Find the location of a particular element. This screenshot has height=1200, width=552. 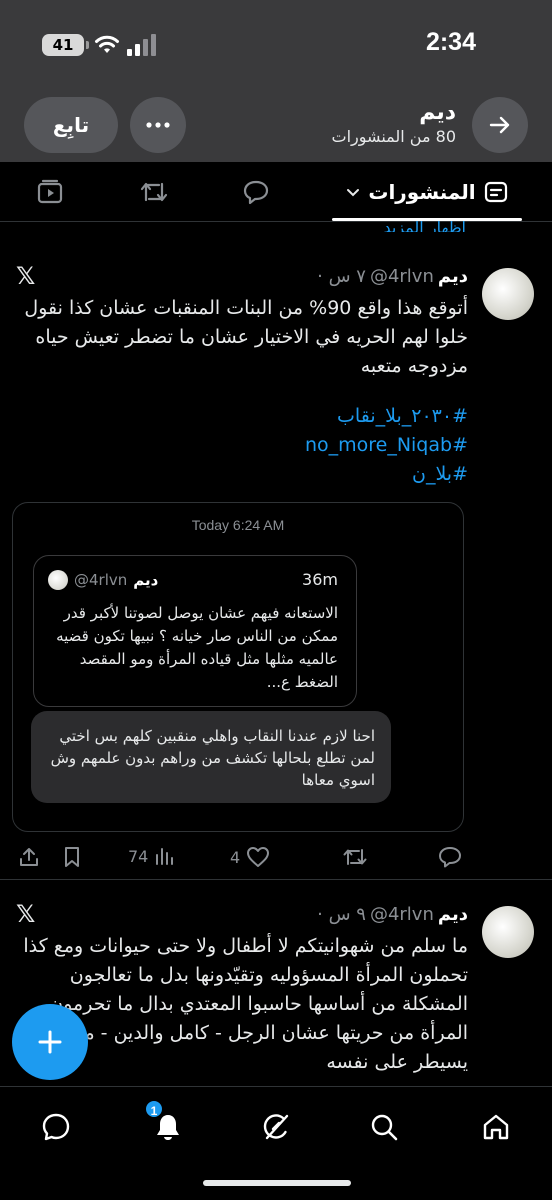

post-meta: ديم @4rlvn · ٩ س is located at coordinates (392, 914).